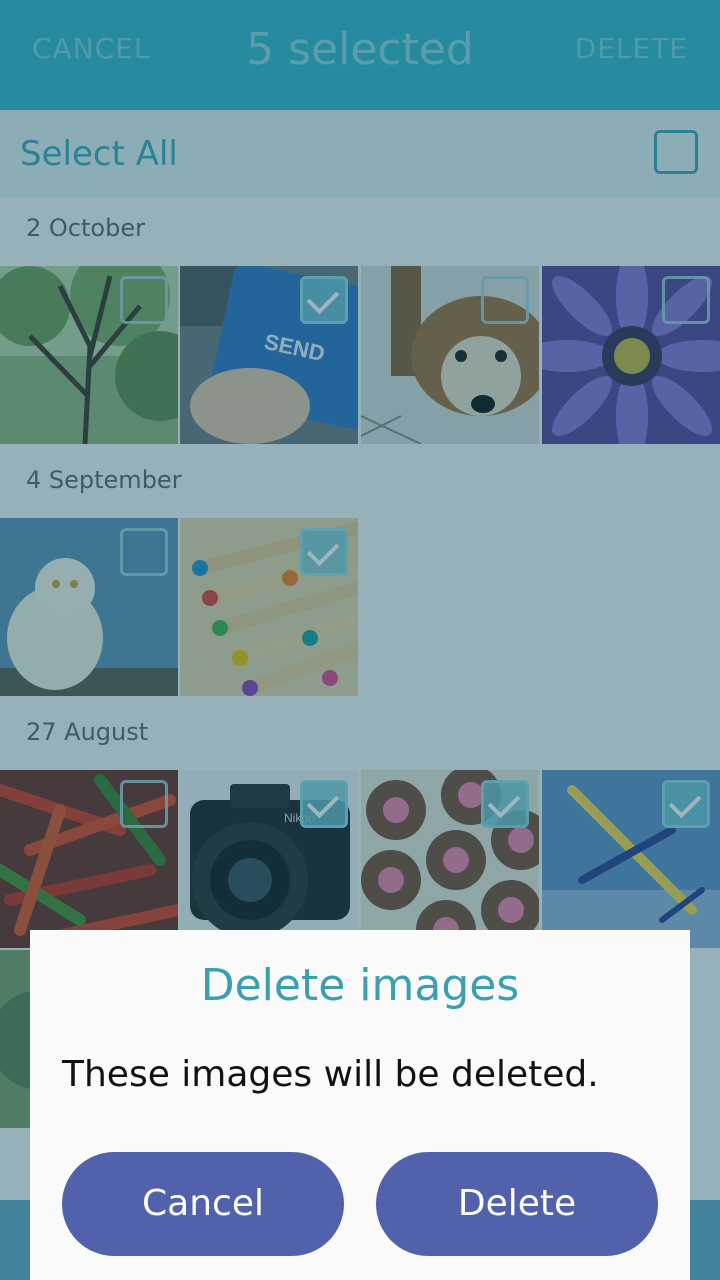 This screenshot has width=720, height=1280. I want to click on dialog-message: These images will be deleted., so click(330, 1074).